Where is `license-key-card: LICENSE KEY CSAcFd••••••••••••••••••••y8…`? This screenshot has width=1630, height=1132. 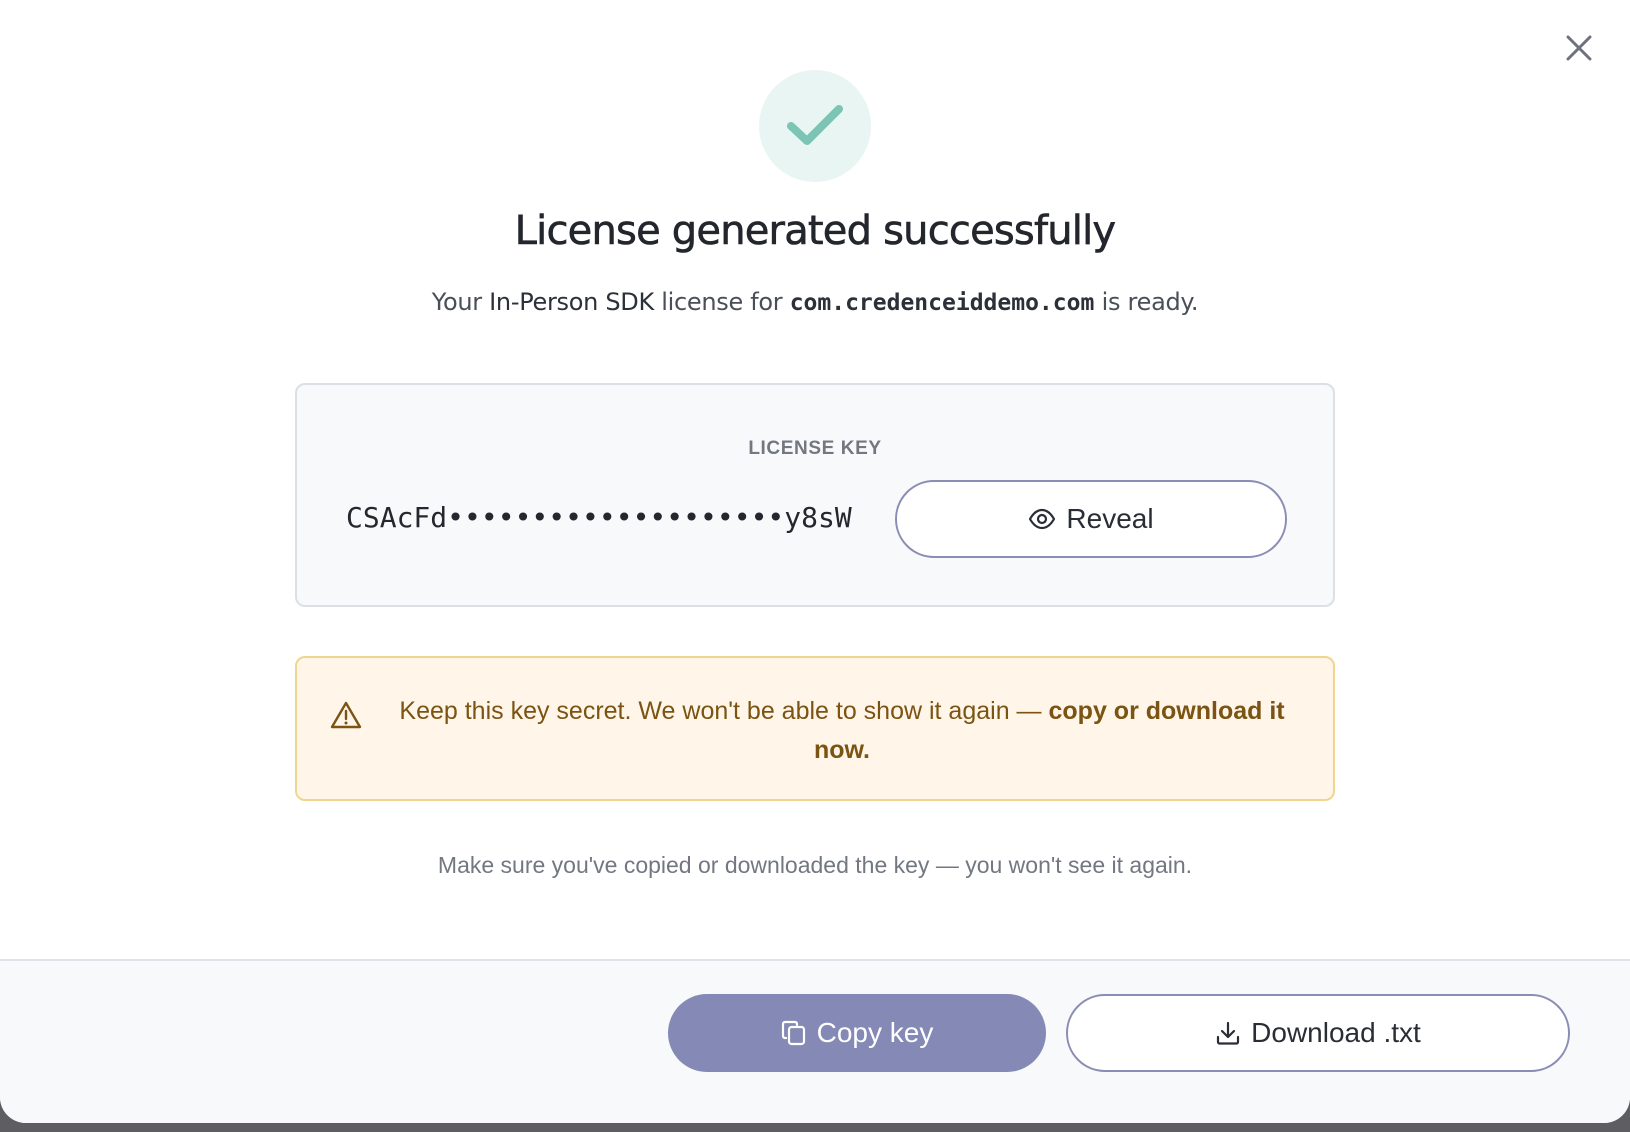 license-key-card: LICENSE KEY CSAcFd••••••••••••••••••••y8… is located at coordinates (815, 495).